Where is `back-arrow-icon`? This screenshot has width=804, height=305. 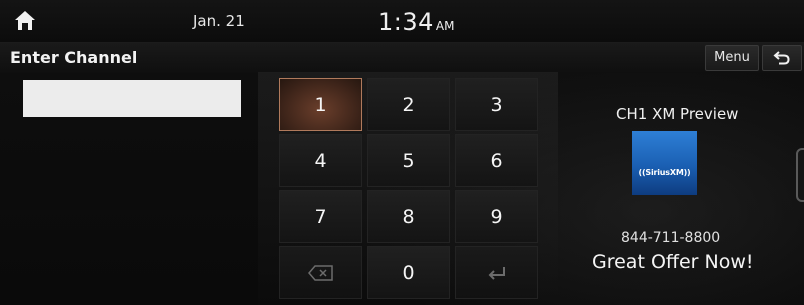
back-arrow-icon is located at coordinates (781, 58).